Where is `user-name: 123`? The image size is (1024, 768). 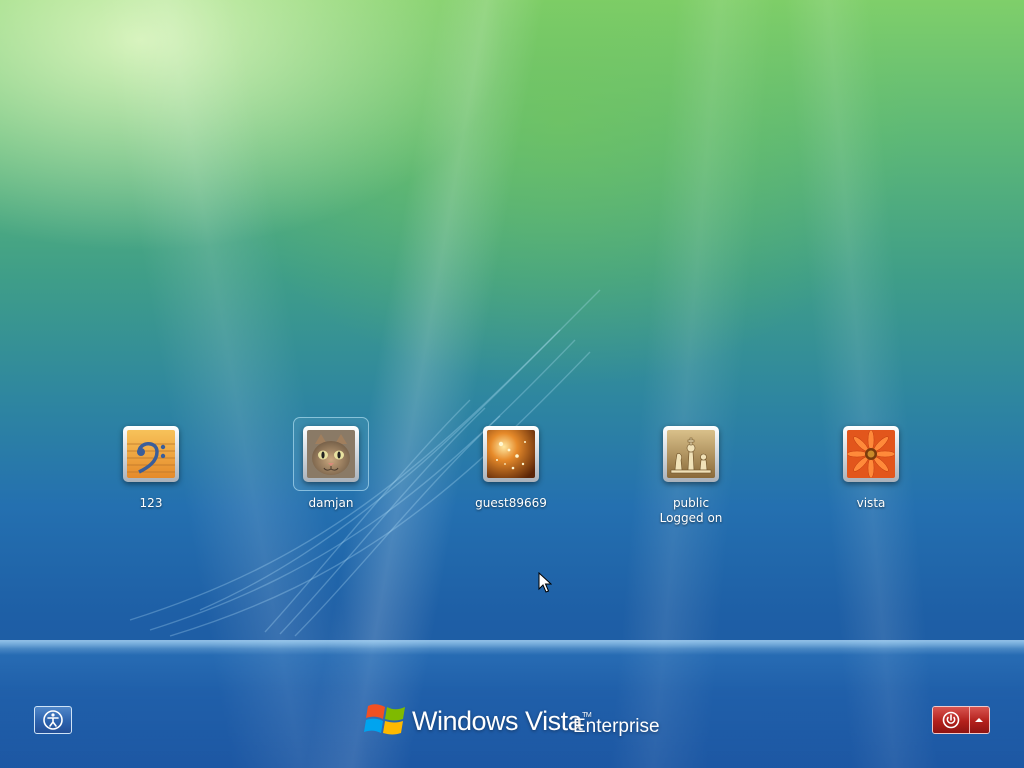
user-name: 123 is located at coordinates (151, 503).